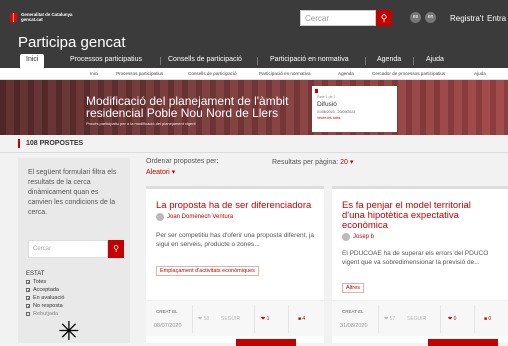 The width and height of the screenshot is (508, 346). What do you see at coordinates (328, 118) in the screenshot?
I see `phases-link: Veure-les totes` at bounding box center [328, 118].